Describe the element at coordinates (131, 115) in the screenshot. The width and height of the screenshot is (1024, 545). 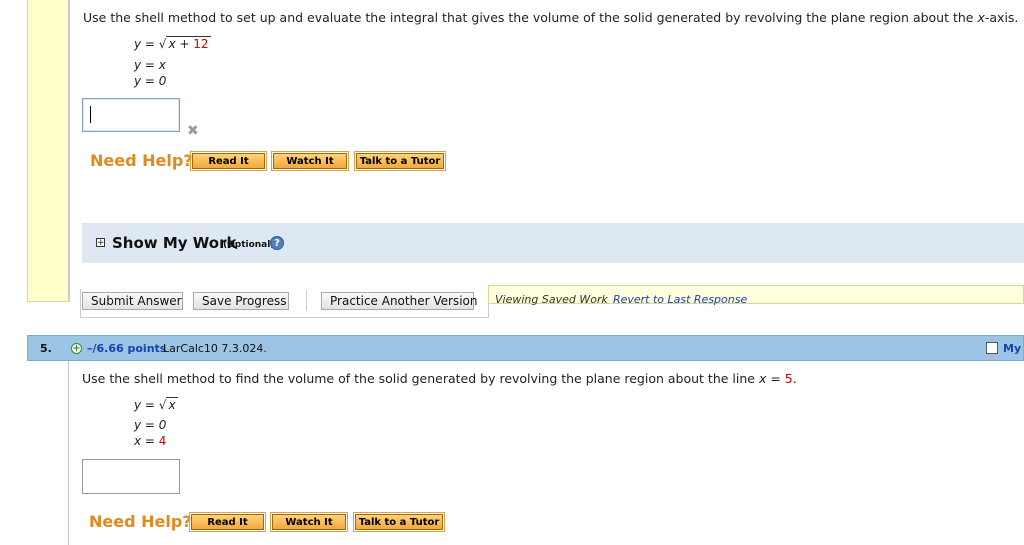
I see `answer-input` at that location.